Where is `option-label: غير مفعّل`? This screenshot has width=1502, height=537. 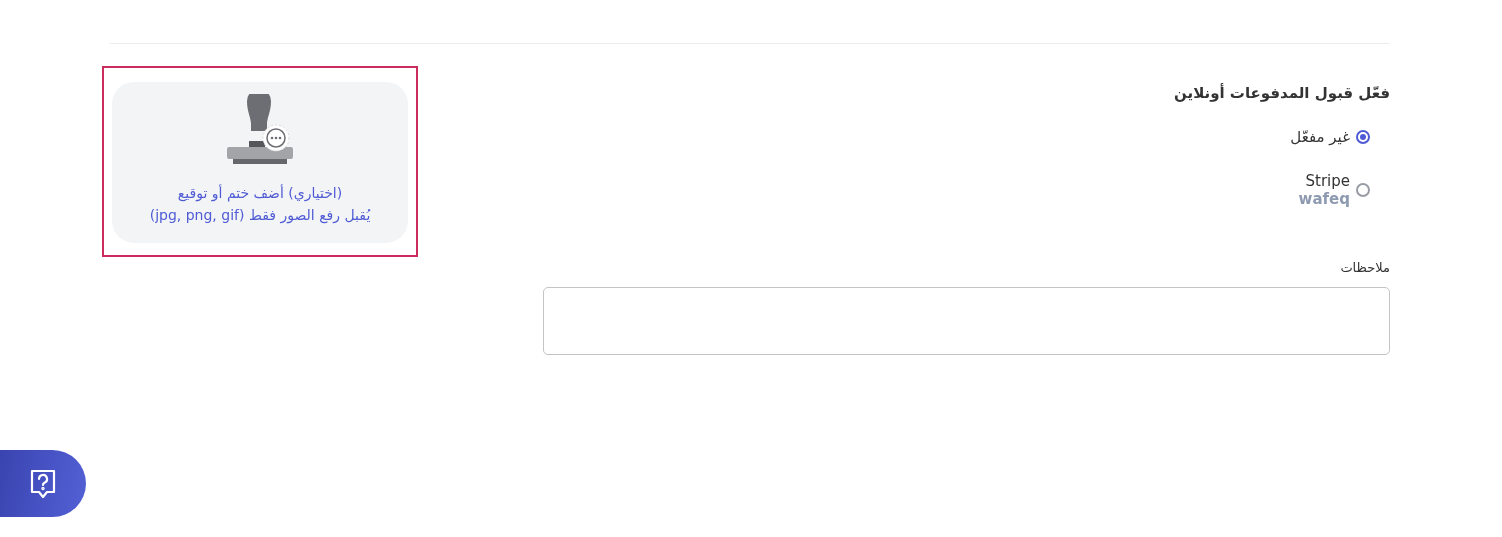 option-label: غير مفعّل is located at coordinates (1320, 137).